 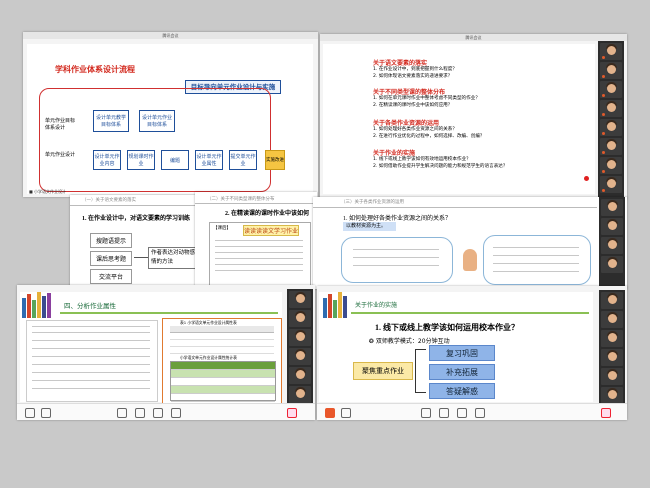 I want to click on header-strip: （二）关于不同类型课的整体分布, so click(x=241, y=199).